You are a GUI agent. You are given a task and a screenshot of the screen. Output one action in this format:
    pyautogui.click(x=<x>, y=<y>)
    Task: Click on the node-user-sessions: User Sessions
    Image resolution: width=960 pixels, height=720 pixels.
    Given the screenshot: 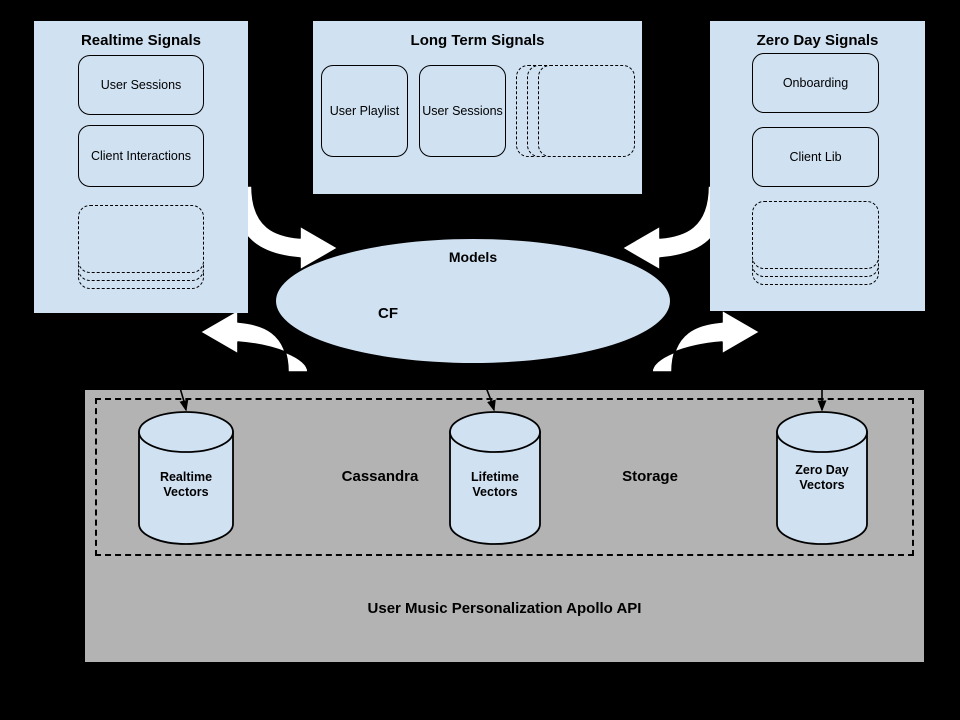 What is the action you would take?
    pyautogui.click(x=141, y=85)
    